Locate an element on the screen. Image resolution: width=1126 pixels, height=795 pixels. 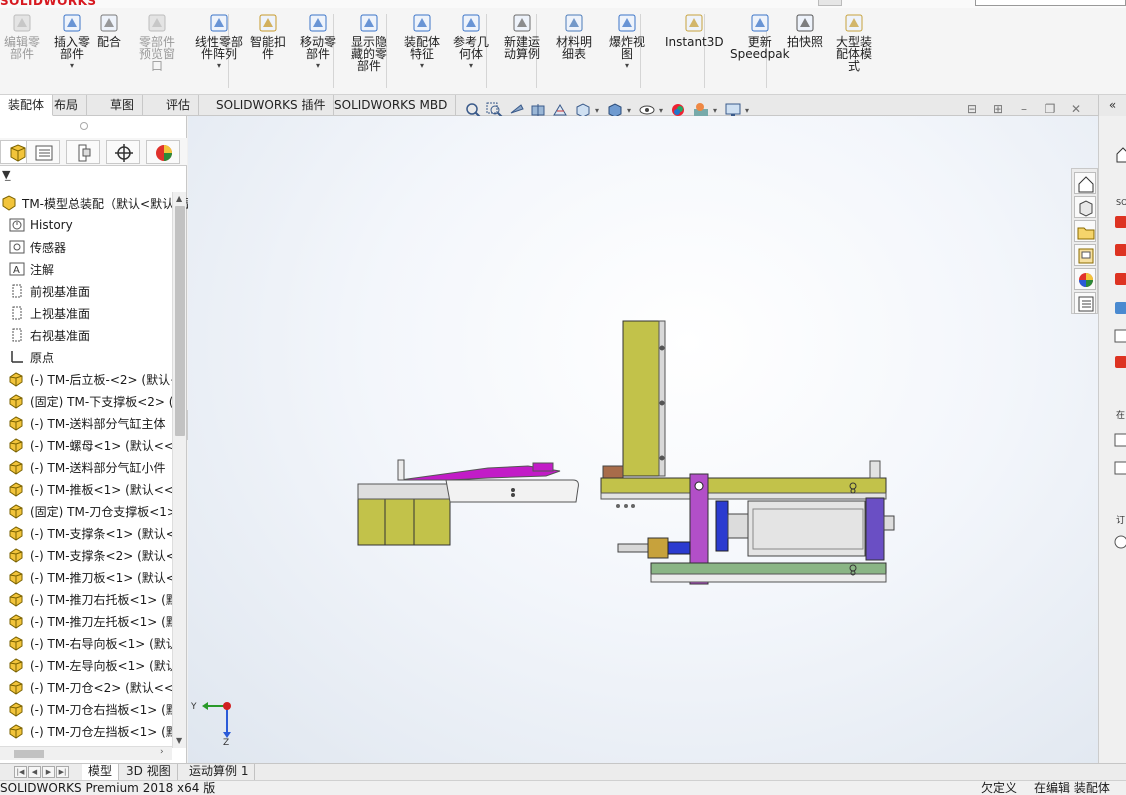
tree-item: (-) TM-刀仓右挡板<1> (默 is located at coordinates (90, 709).